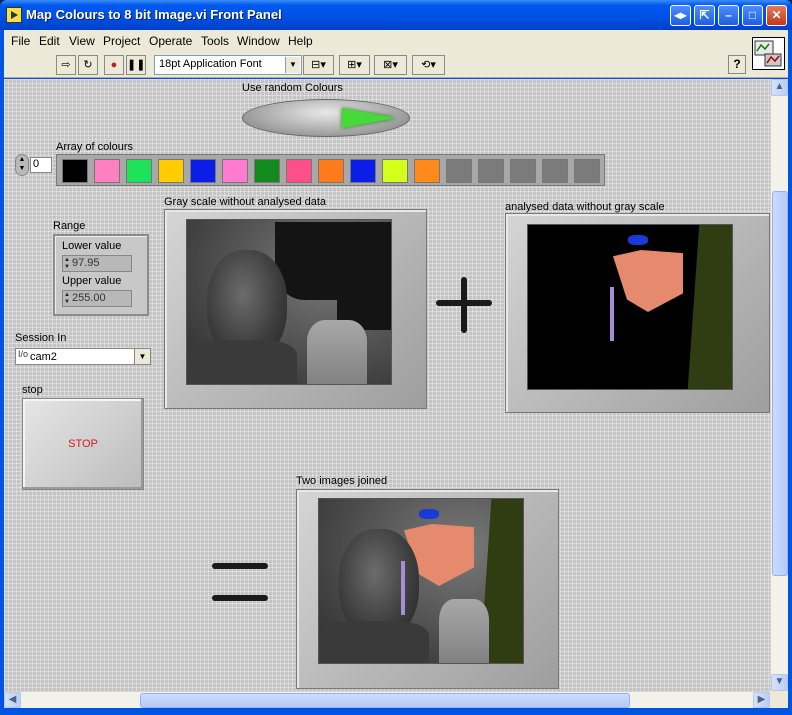 This screenshot has height=715, width=792. Describe the element at coordinates (396, 711) in the screenshot. I see `window-bottom-border` at that location.